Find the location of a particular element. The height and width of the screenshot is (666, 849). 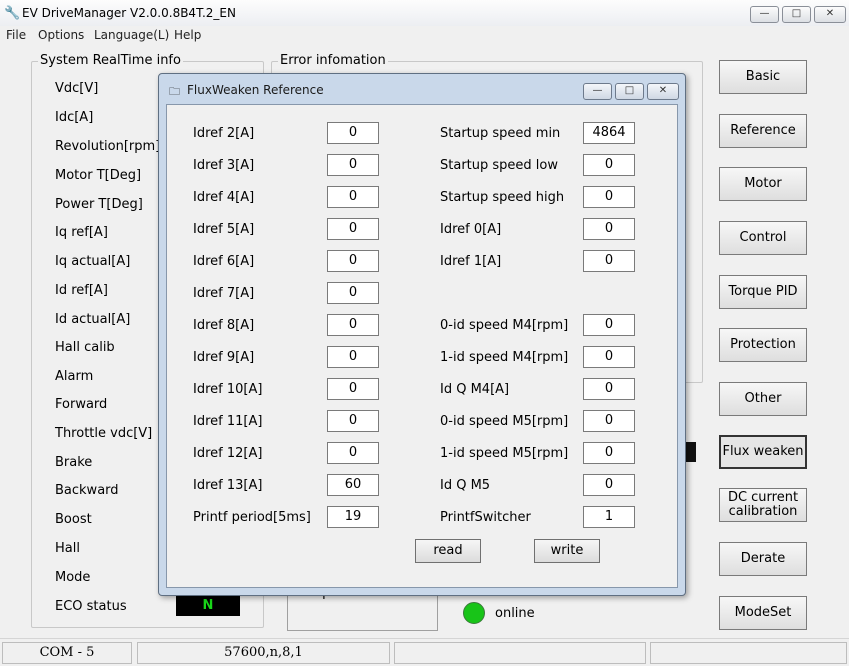

left-field-label: Printf period[5ms] is located at coordinates (252, 517).